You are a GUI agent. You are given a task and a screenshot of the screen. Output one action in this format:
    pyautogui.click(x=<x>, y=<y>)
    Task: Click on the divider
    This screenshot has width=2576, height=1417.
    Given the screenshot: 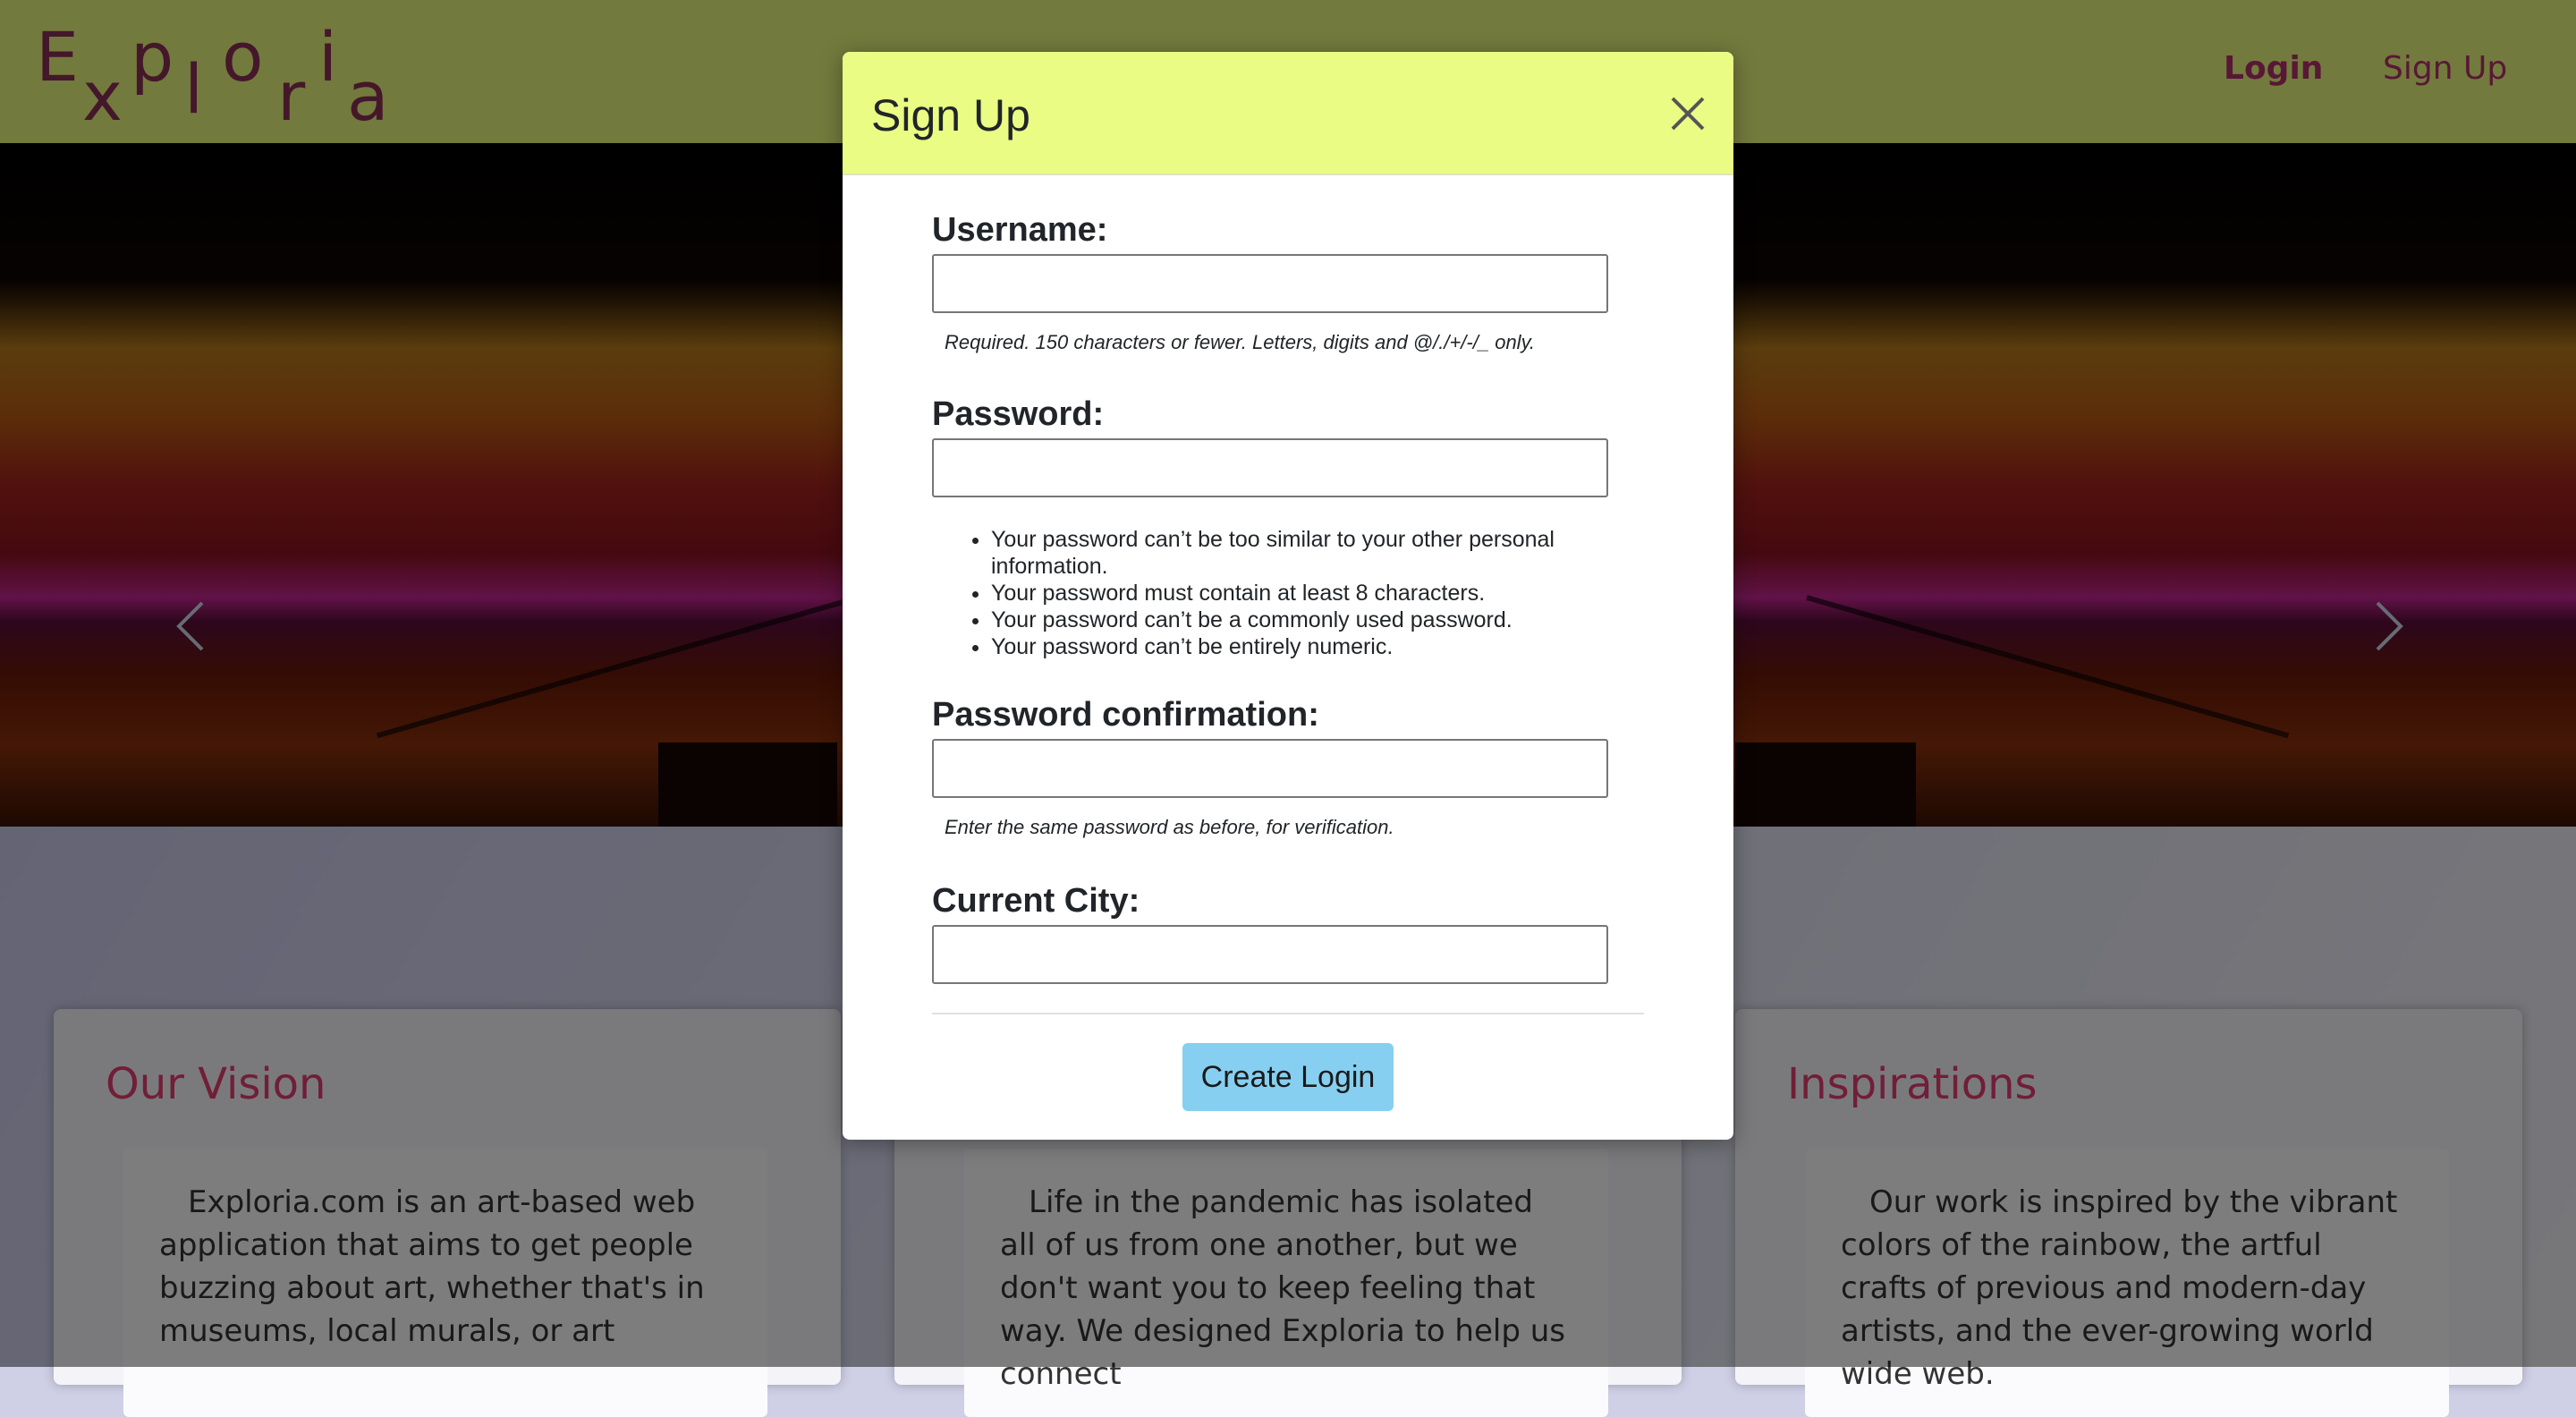 What is the action you would take?
    pyautogui.click(x=1288, y=1014)
    